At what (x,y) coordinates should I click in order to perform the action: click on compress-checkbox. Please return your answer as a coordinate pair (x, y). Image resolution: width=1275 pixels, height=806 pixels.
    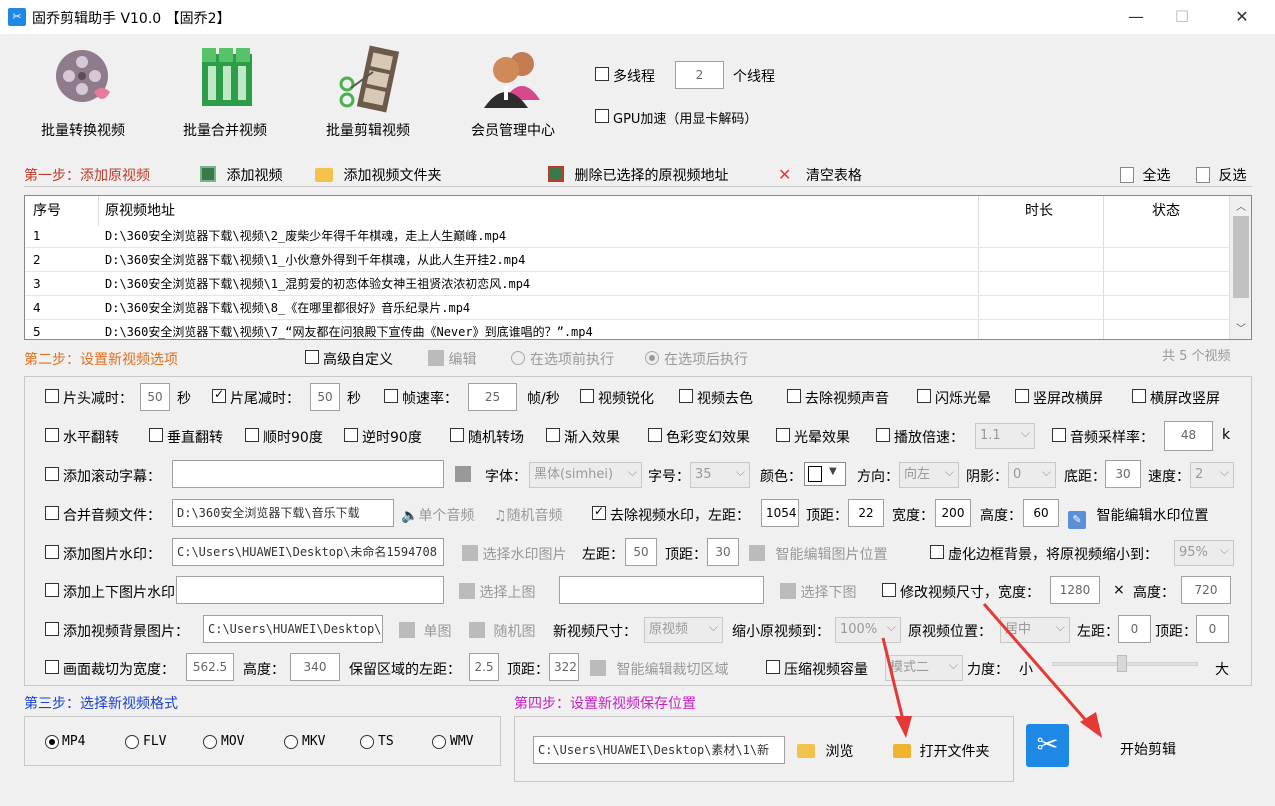
    Looking at the image, I should click on (773, 667).